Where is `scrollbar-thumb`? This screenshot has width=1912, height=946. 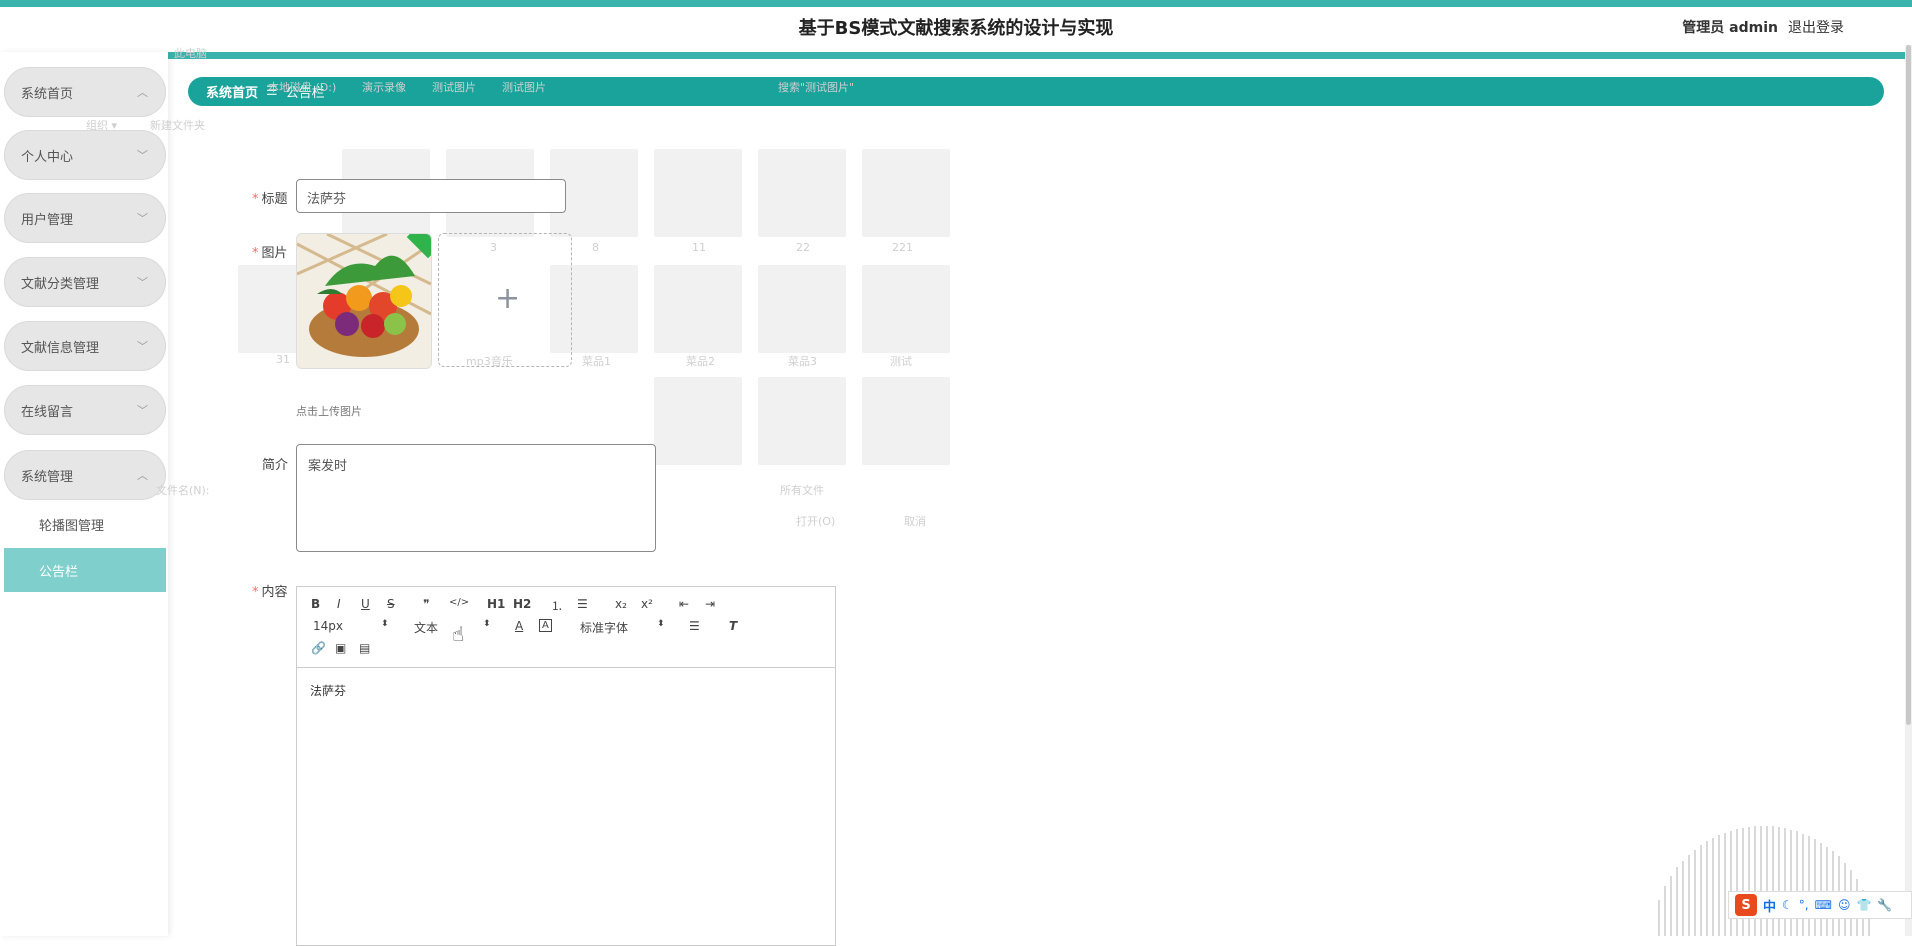
scrollbar-thumb is located at coordinates (1908, 385).